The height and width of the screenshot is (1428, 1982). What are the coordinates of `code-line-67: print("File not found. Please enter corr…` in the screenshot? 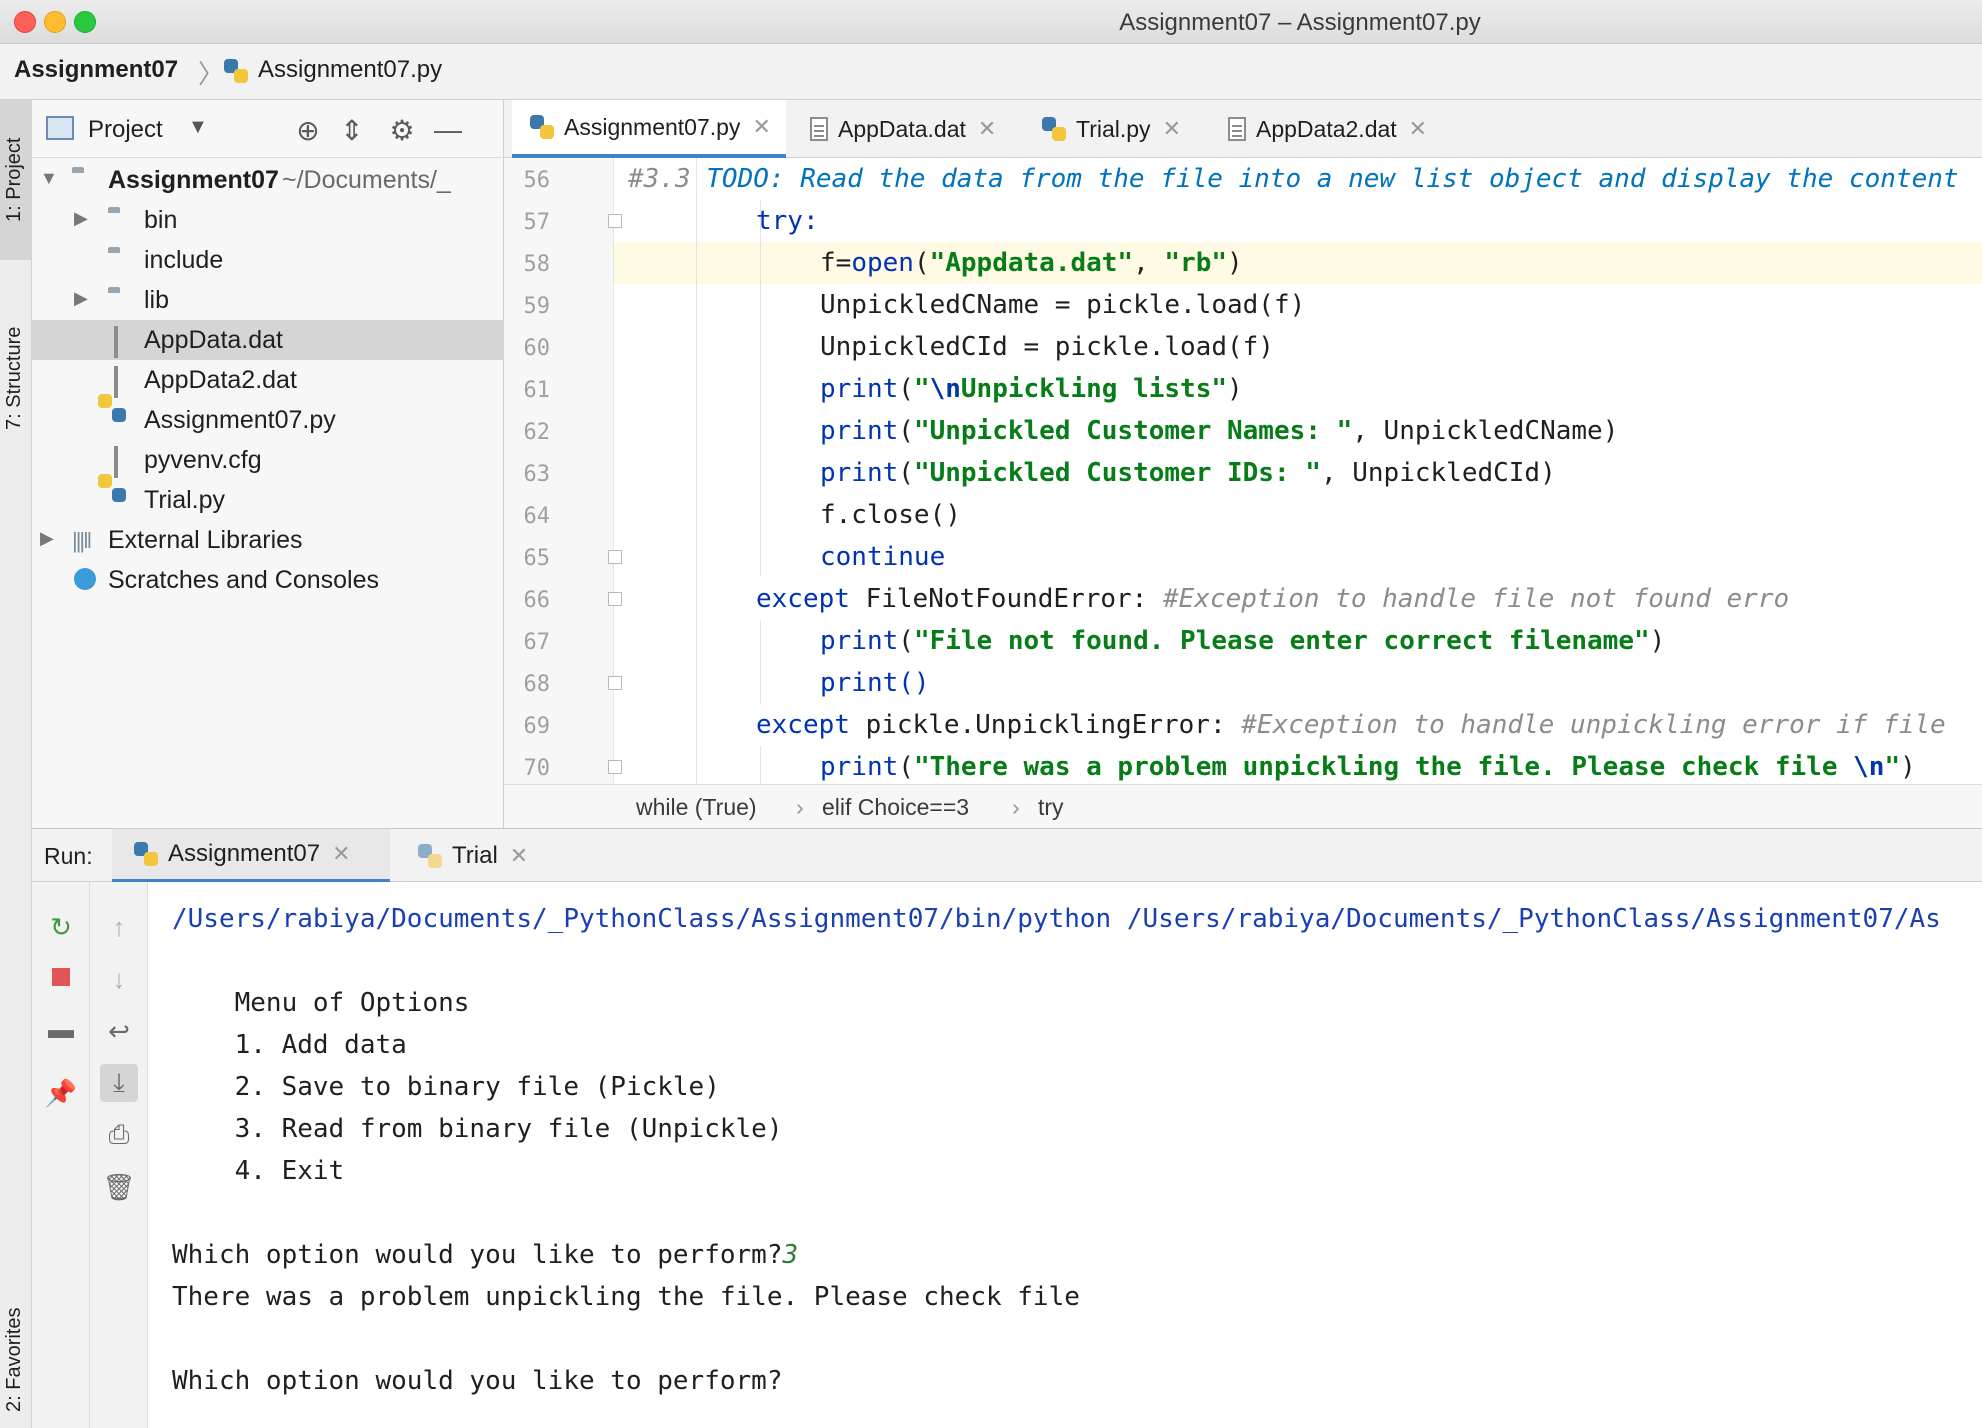 It's located at (1243, 641).